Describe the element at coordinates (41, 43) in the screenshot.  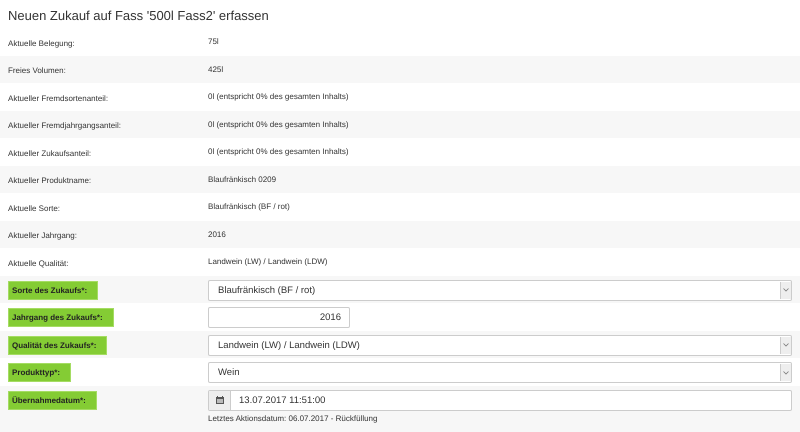
I see `info-label: Aktuelle Belegung:` at that location.